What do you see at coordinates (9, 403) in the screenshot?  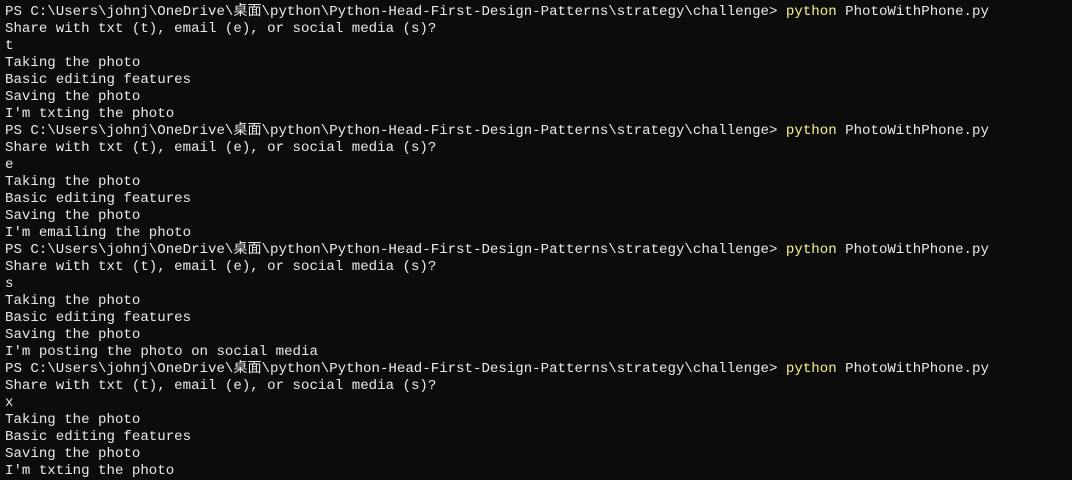 I see `output-line: x` at bounding box center [9, 403].